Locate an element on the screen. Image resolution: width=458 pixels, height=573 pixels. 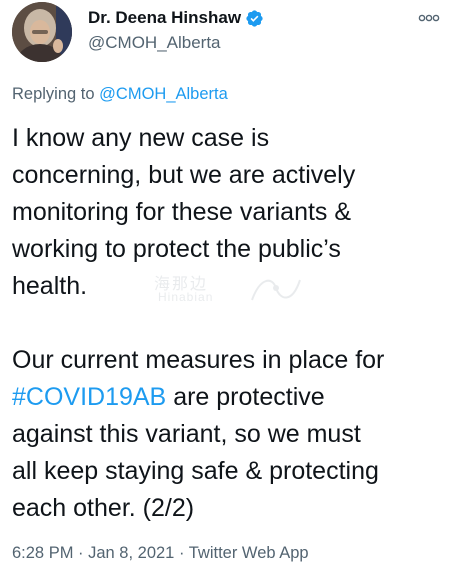
tweet-line: all keep staying safe & protecting is located at coordinates (195, 471).